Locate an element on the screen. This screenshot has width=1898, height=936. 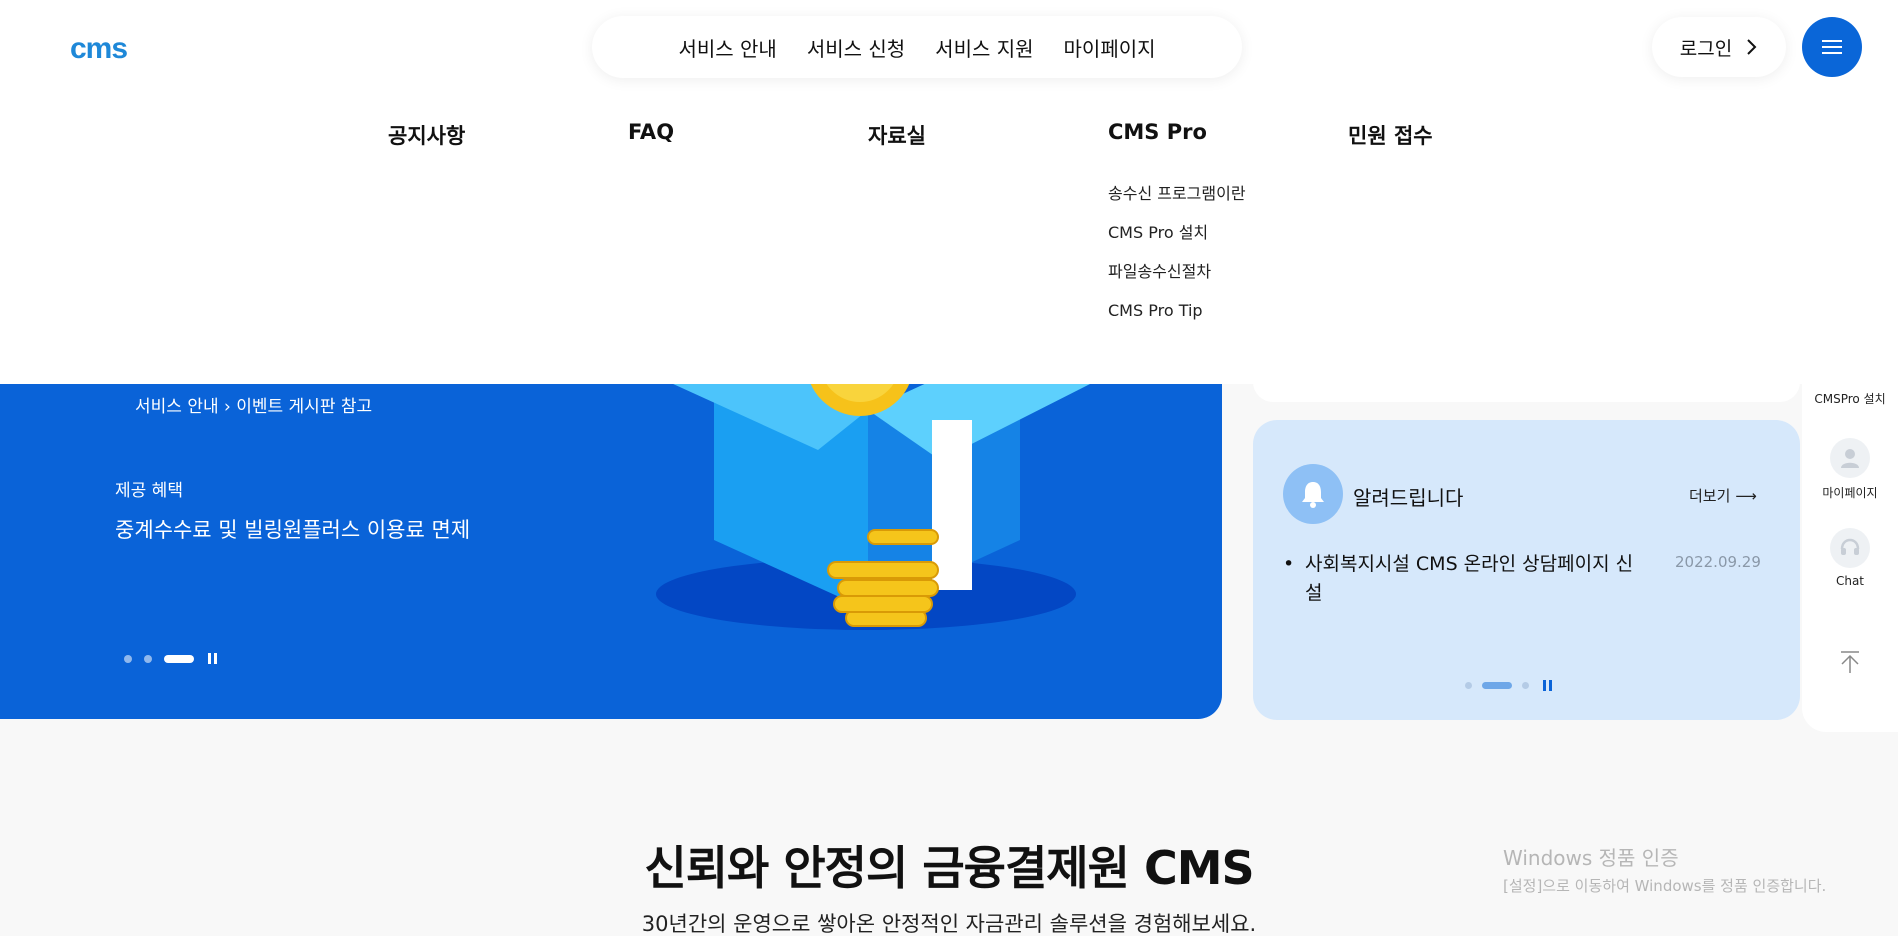
scroll-top-button is located at coordinates (1850, 663).